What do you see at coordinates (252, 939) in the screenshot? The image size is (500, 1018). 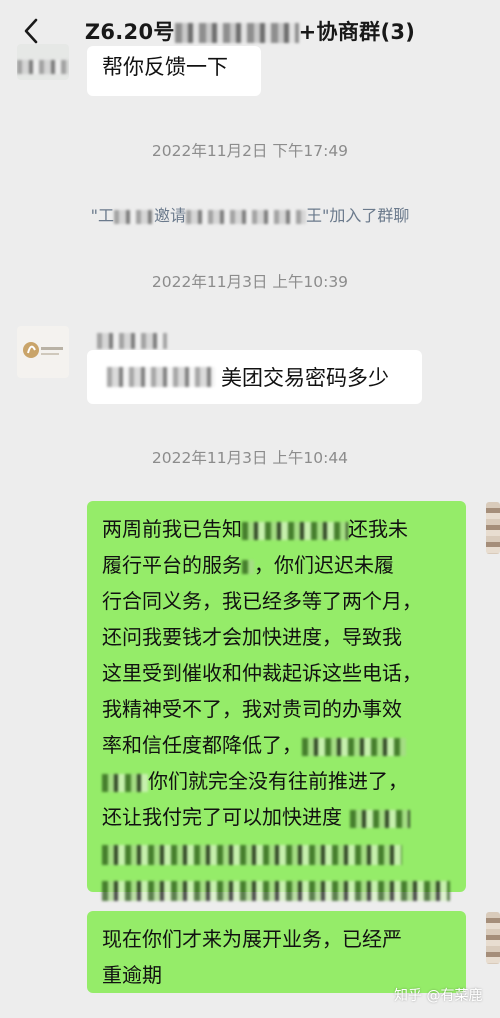 I see `message-line: 现在你们才来为展开业务，已经严` at bounding box center [252, 939].